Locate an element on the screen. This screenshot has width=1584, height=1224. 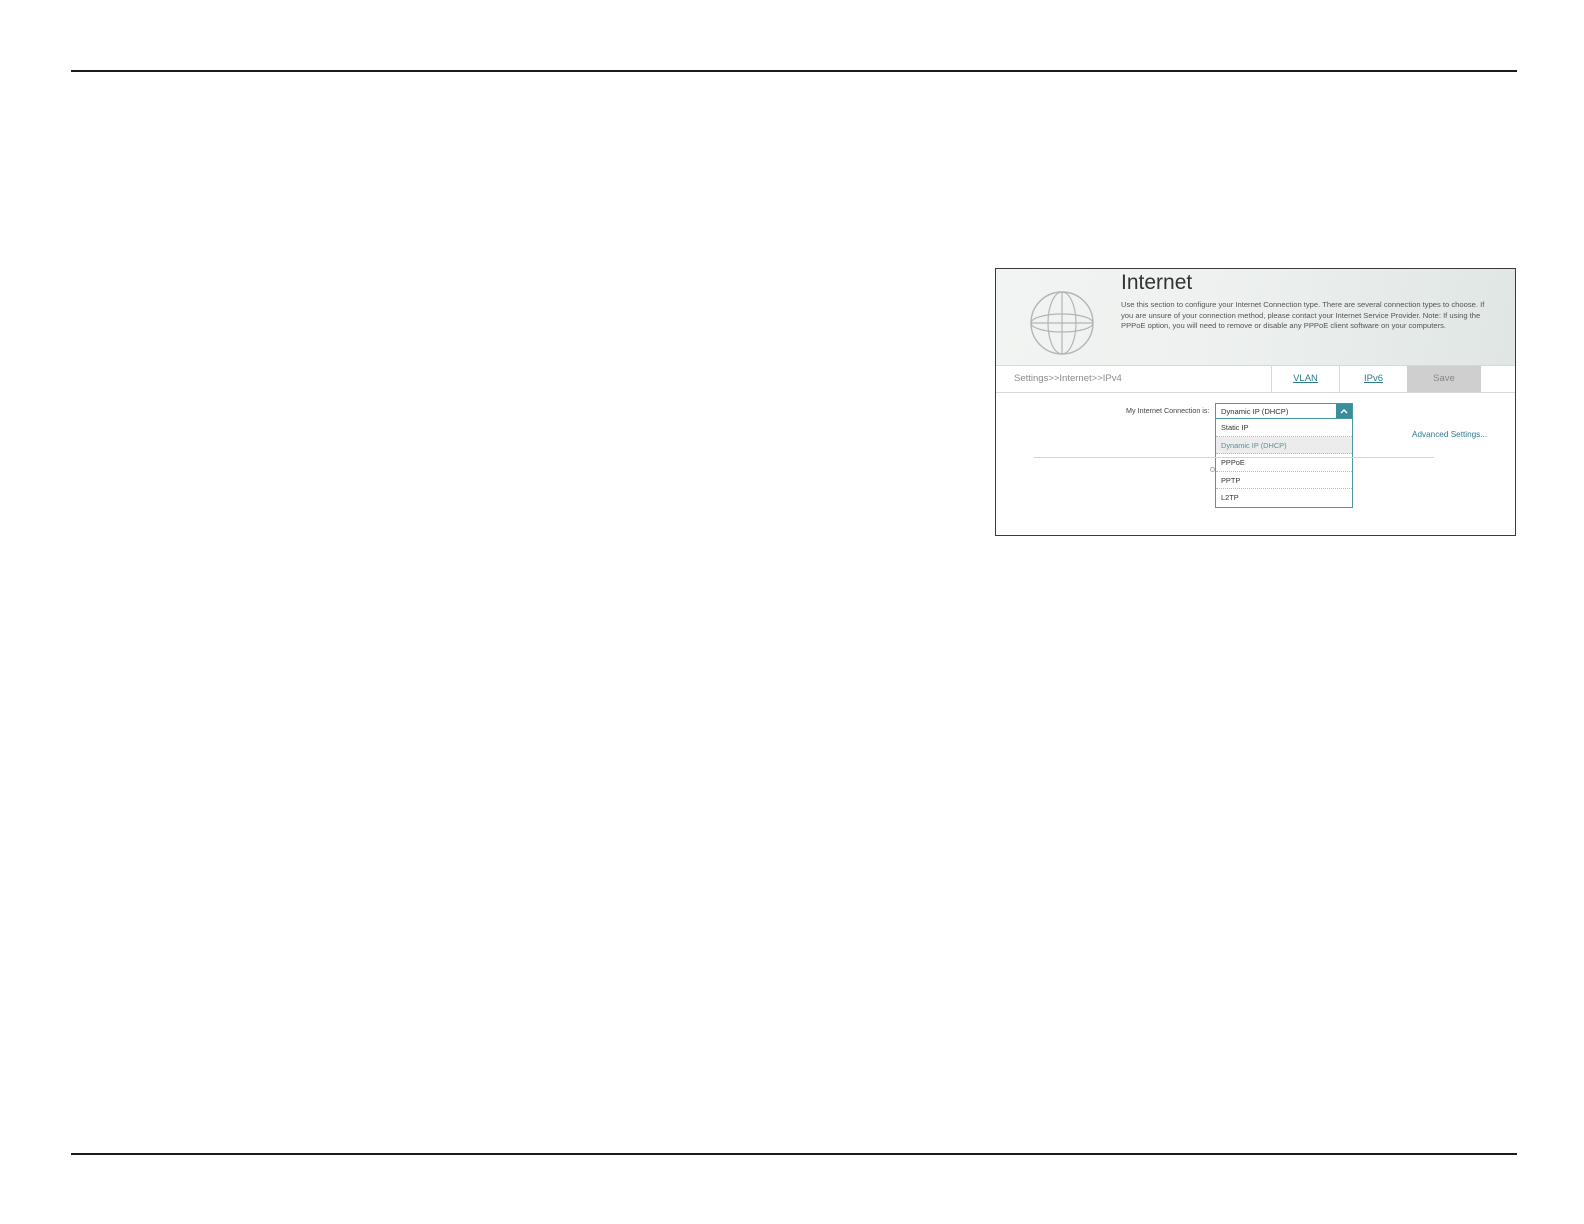
option-dynamic-ip: Dynamic IP (DHCP) is located at coordinates (1284, 445).